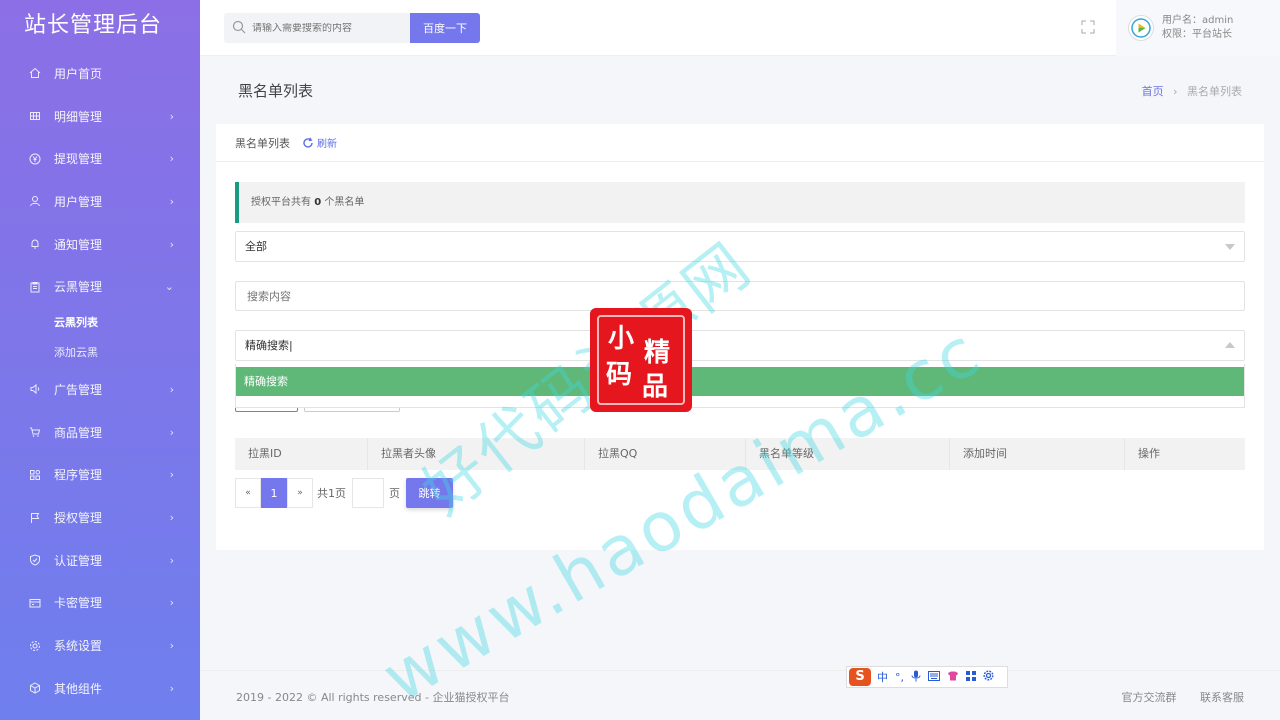 Image resolution: width=1280 pixels, height=720 pixels. Describe the element at coordinates (927, 677) in the screenshot. I see `ime-toolbar: S 中 °,` at that location.